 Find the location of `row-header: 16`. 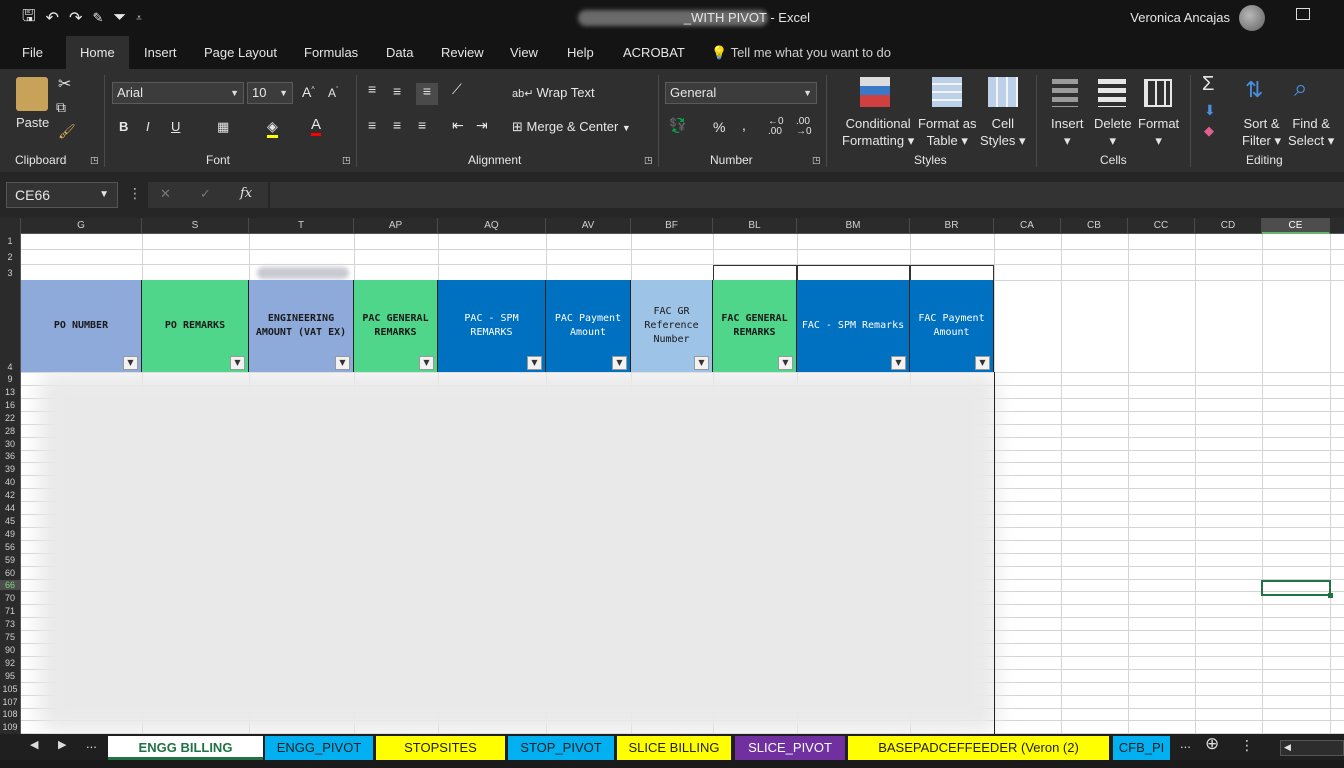

row-header: 16 is located at coordinates (10, 405).